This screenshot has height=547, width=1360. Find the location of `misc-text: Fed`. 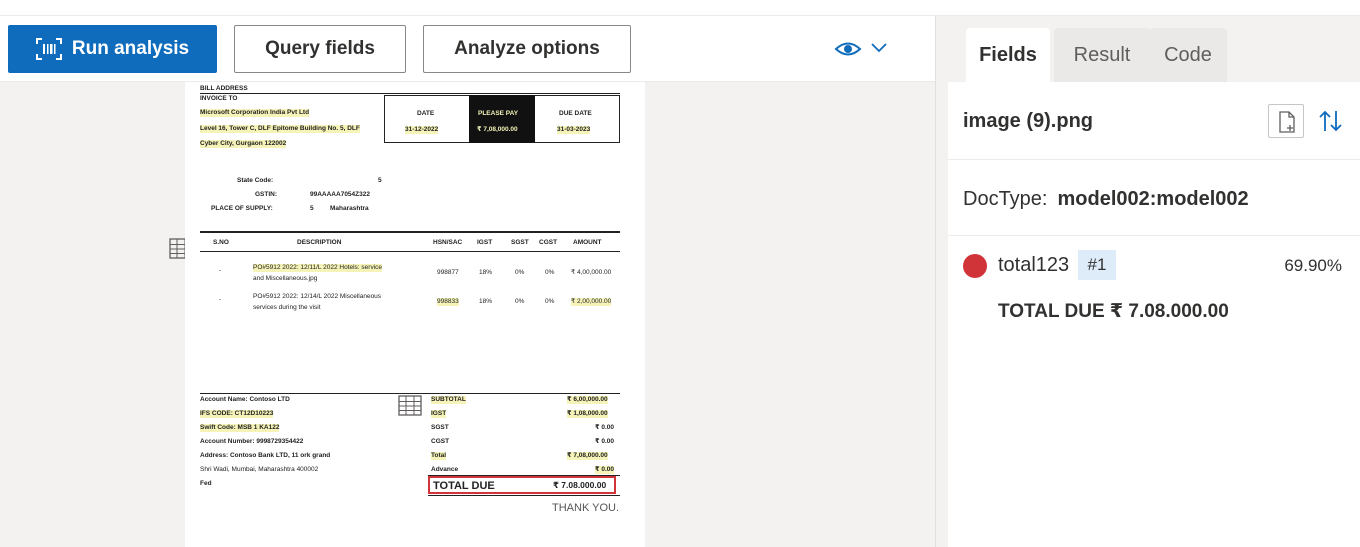

misc-text: Fed is located at coordinates (206, 483).